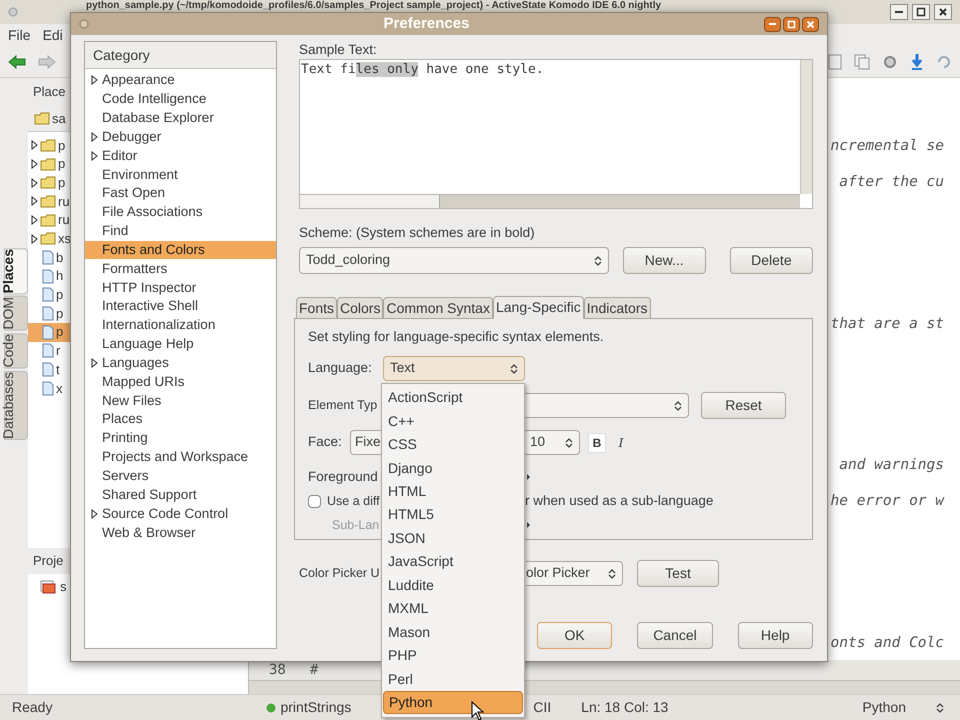 The image size is (960, 720). What do you see at coordinates (49, 92) in the screenshot?
I see `panel-title: Place` at bounding box center [49, 92].